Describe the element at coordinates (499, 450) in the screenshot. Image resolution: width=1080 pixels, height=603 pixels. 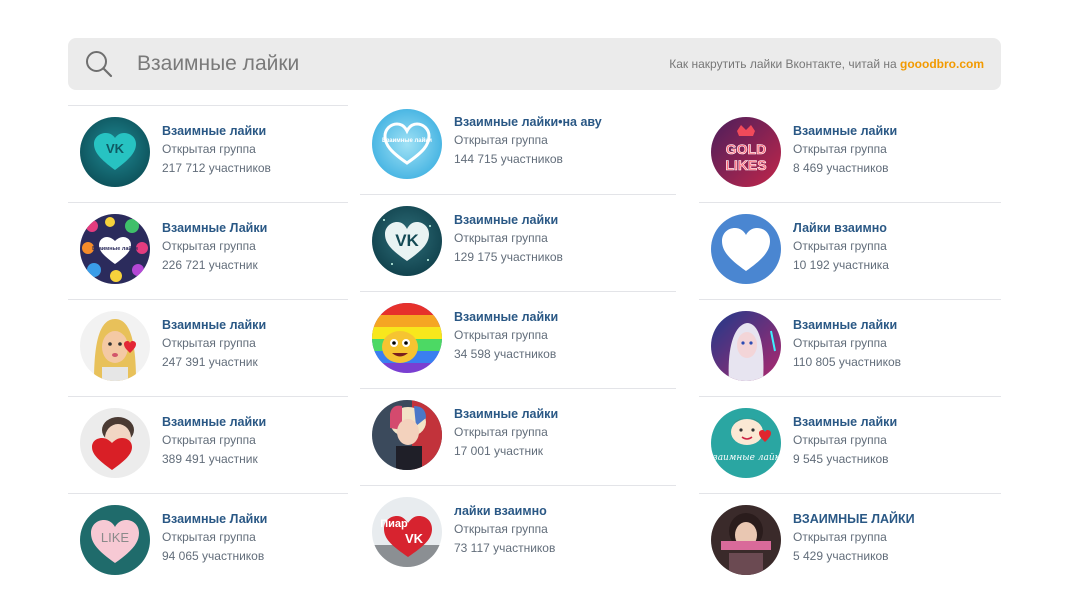
I see `group-members: 17 001 участник` at that location.